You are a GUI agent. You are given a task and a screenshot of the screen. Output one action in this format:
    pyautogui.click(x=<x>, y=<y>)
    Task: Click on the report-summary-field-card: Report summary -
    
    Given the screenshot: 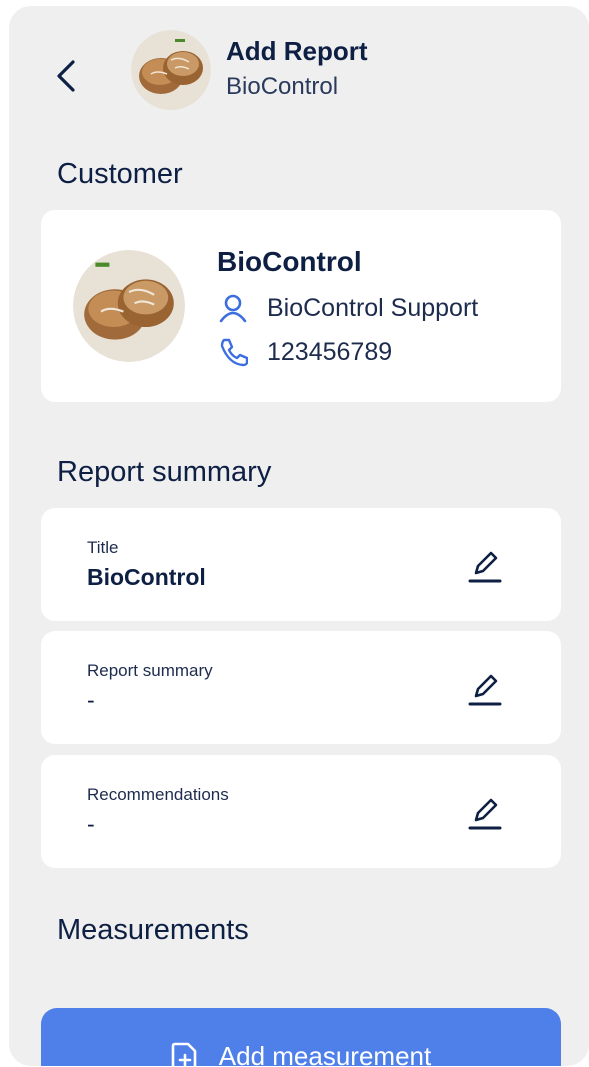 What is the action you would take?
    pyautogui.click(x=301, y=687)
    